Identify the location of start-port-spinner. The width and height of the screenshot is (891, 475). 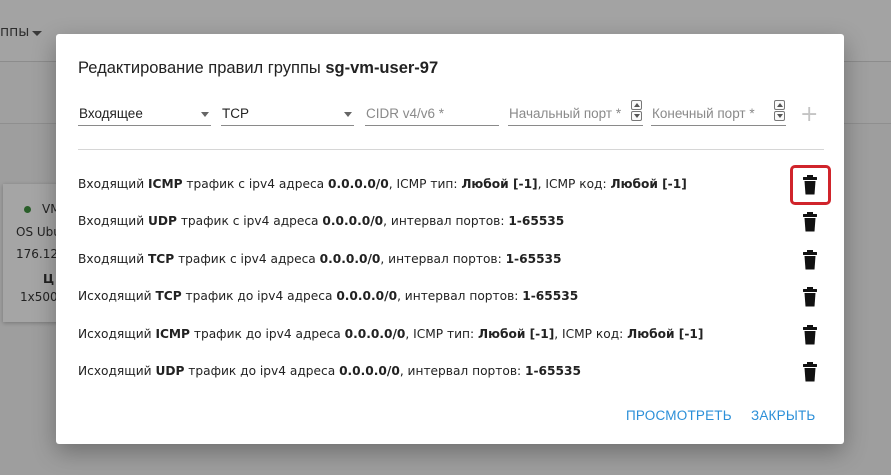
(636, 111).